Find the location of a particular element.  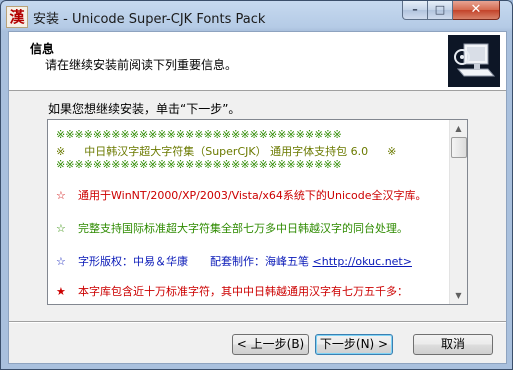

list-item-text: 本字库包含近十万标准字符，其中中日韩越通用汉字有七万五千多： is located at coordinates (243, 291).